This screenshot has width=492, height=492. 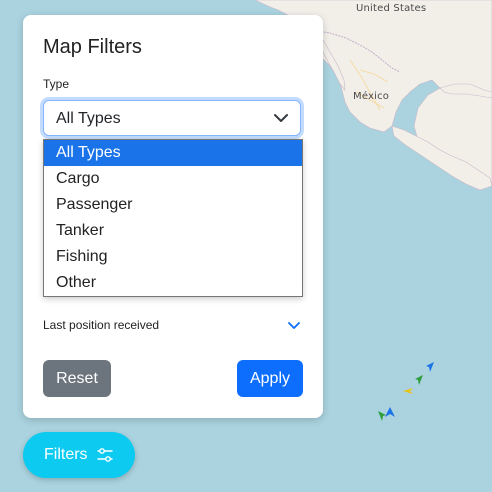 I want to click on filters-toggle-button: Filters, so click(x=79, y=455).